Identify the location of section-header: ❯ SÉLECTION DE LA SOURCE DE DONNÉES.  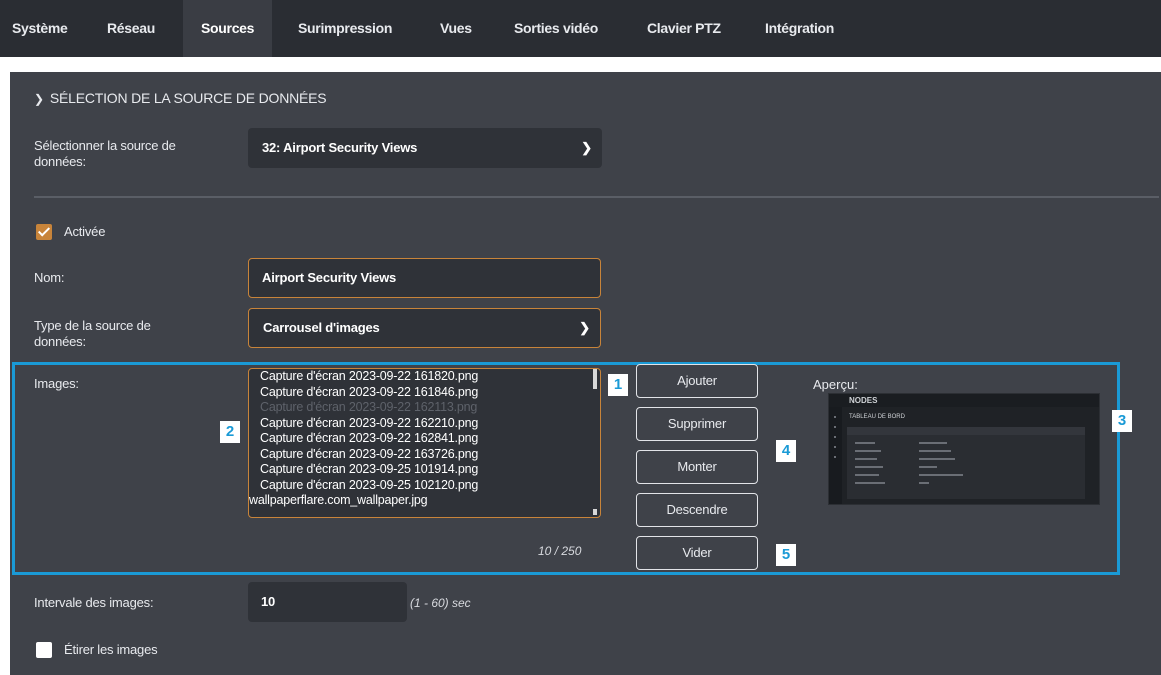
(180, 98).